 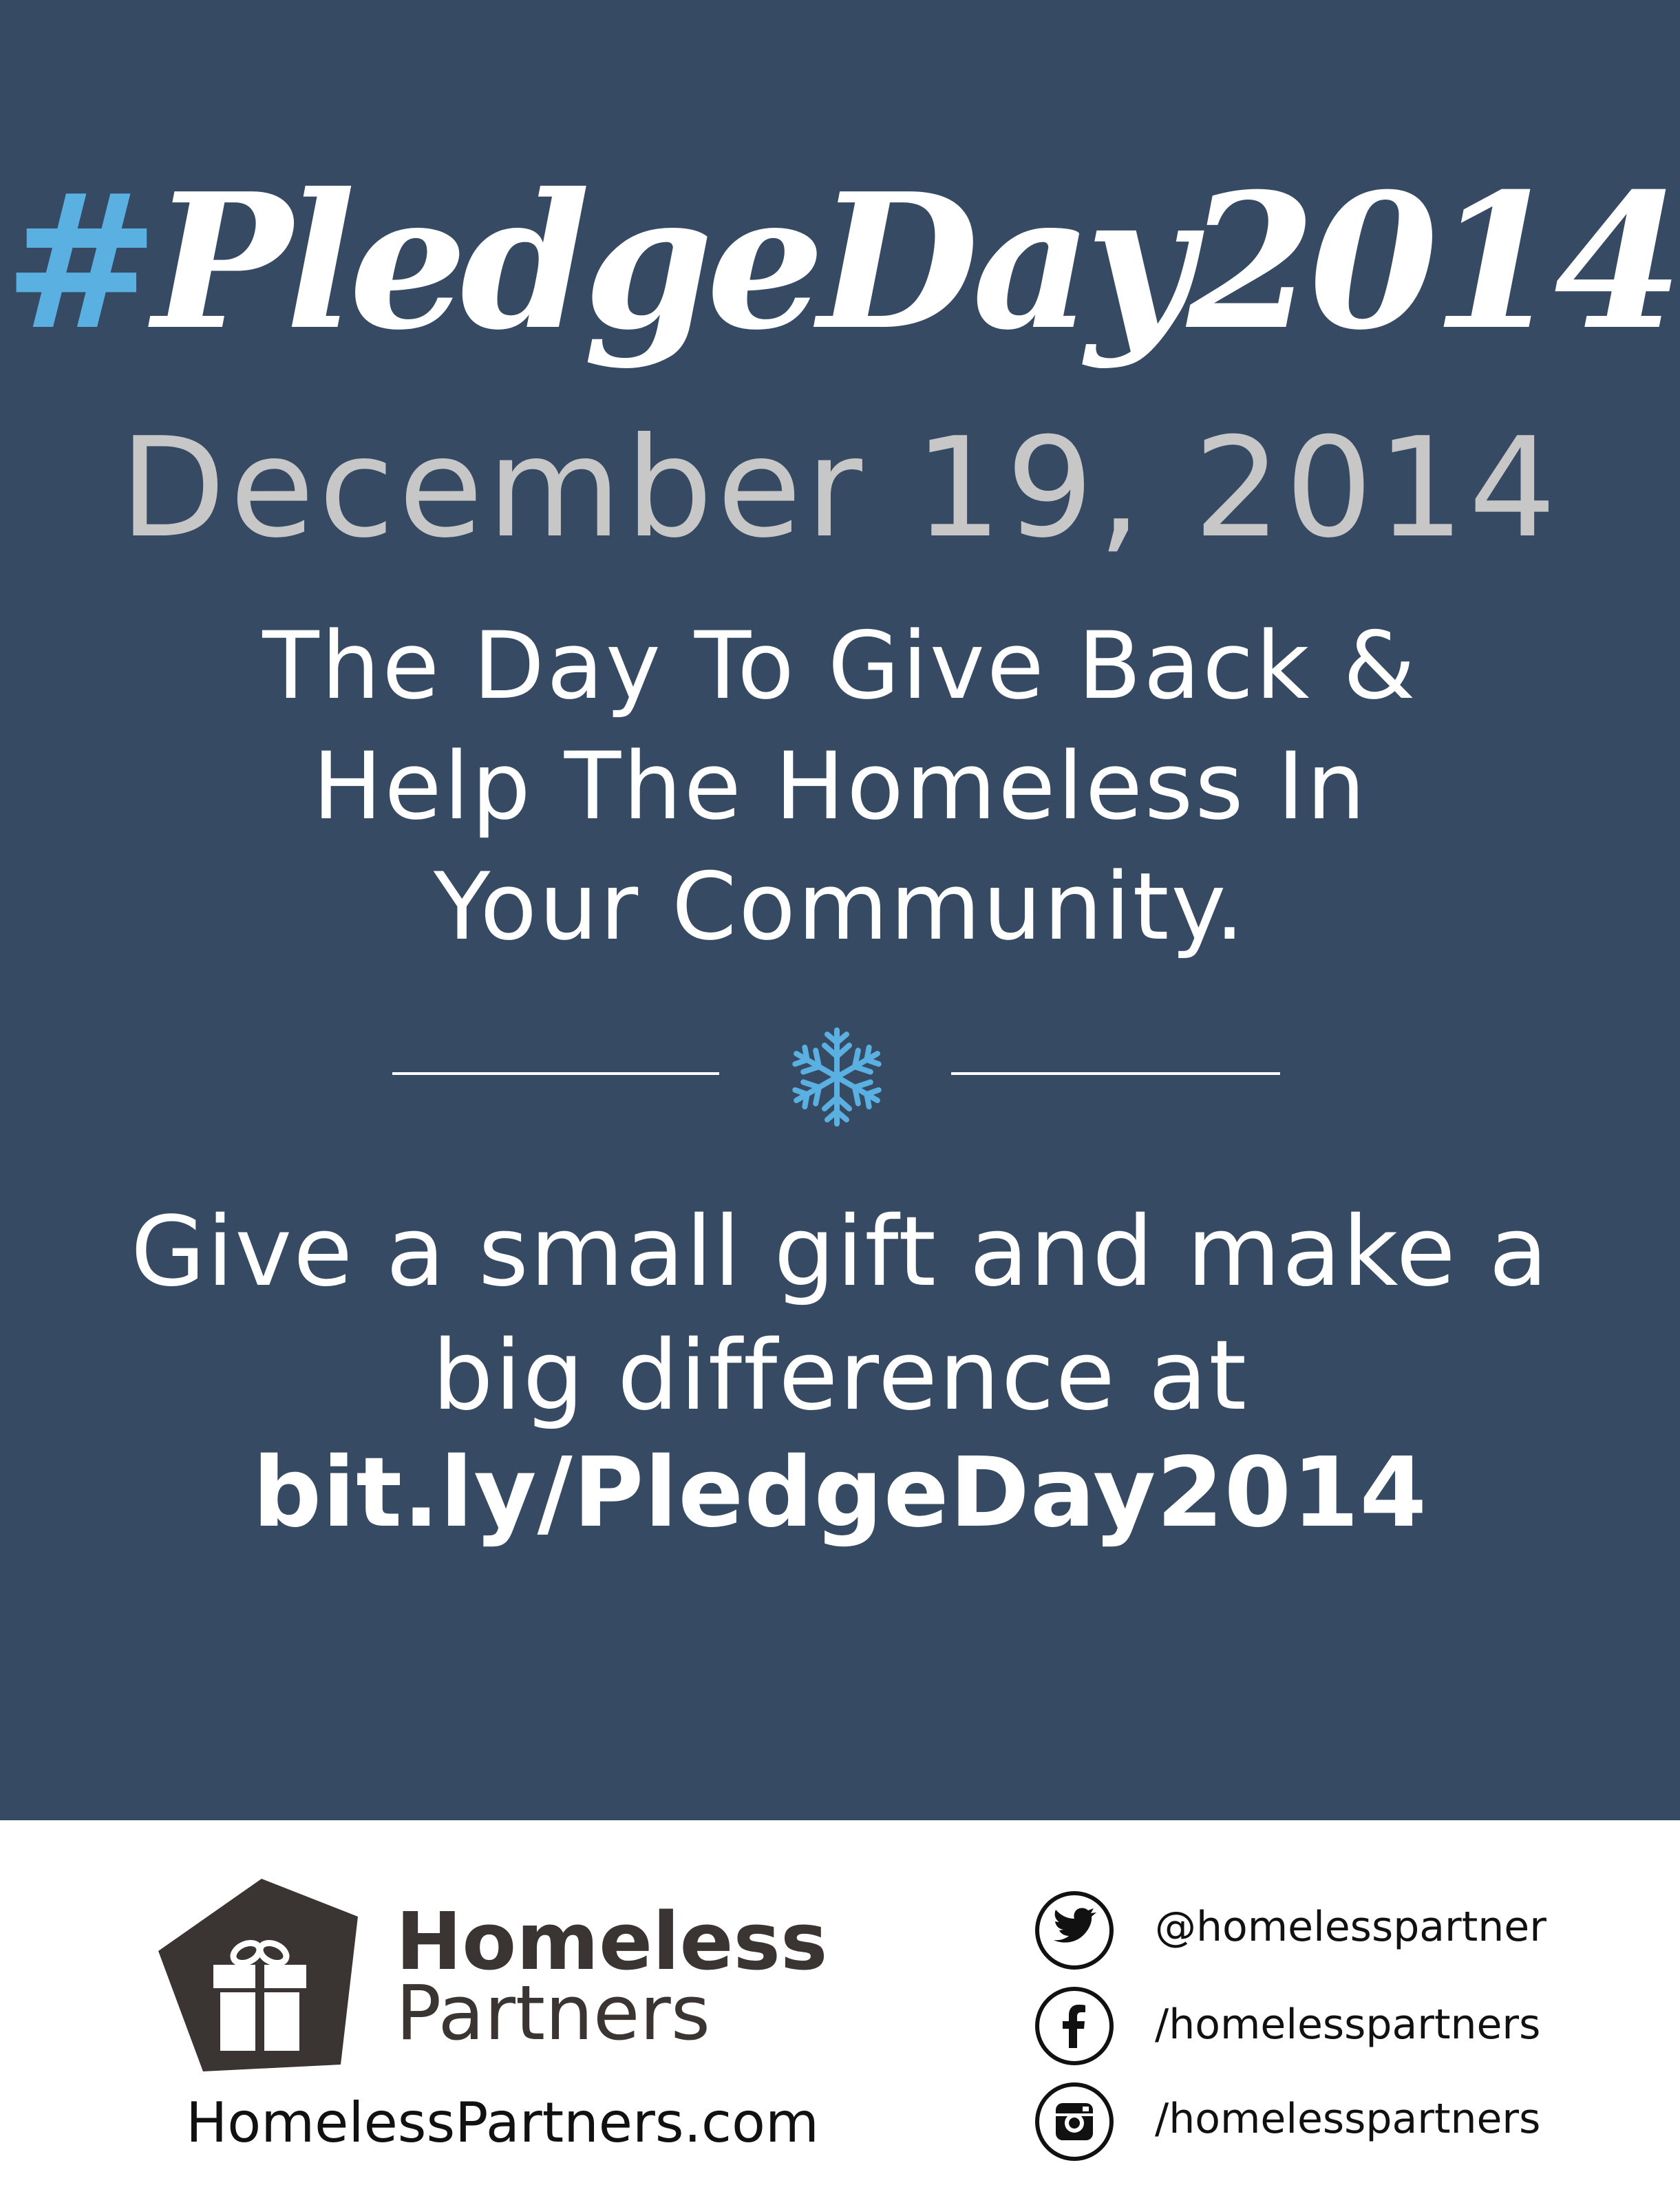 What do you see at coordinates (1074, 1930) in the screenshot?
I see `twitter-icon` at bounding box center [1074, 1930].